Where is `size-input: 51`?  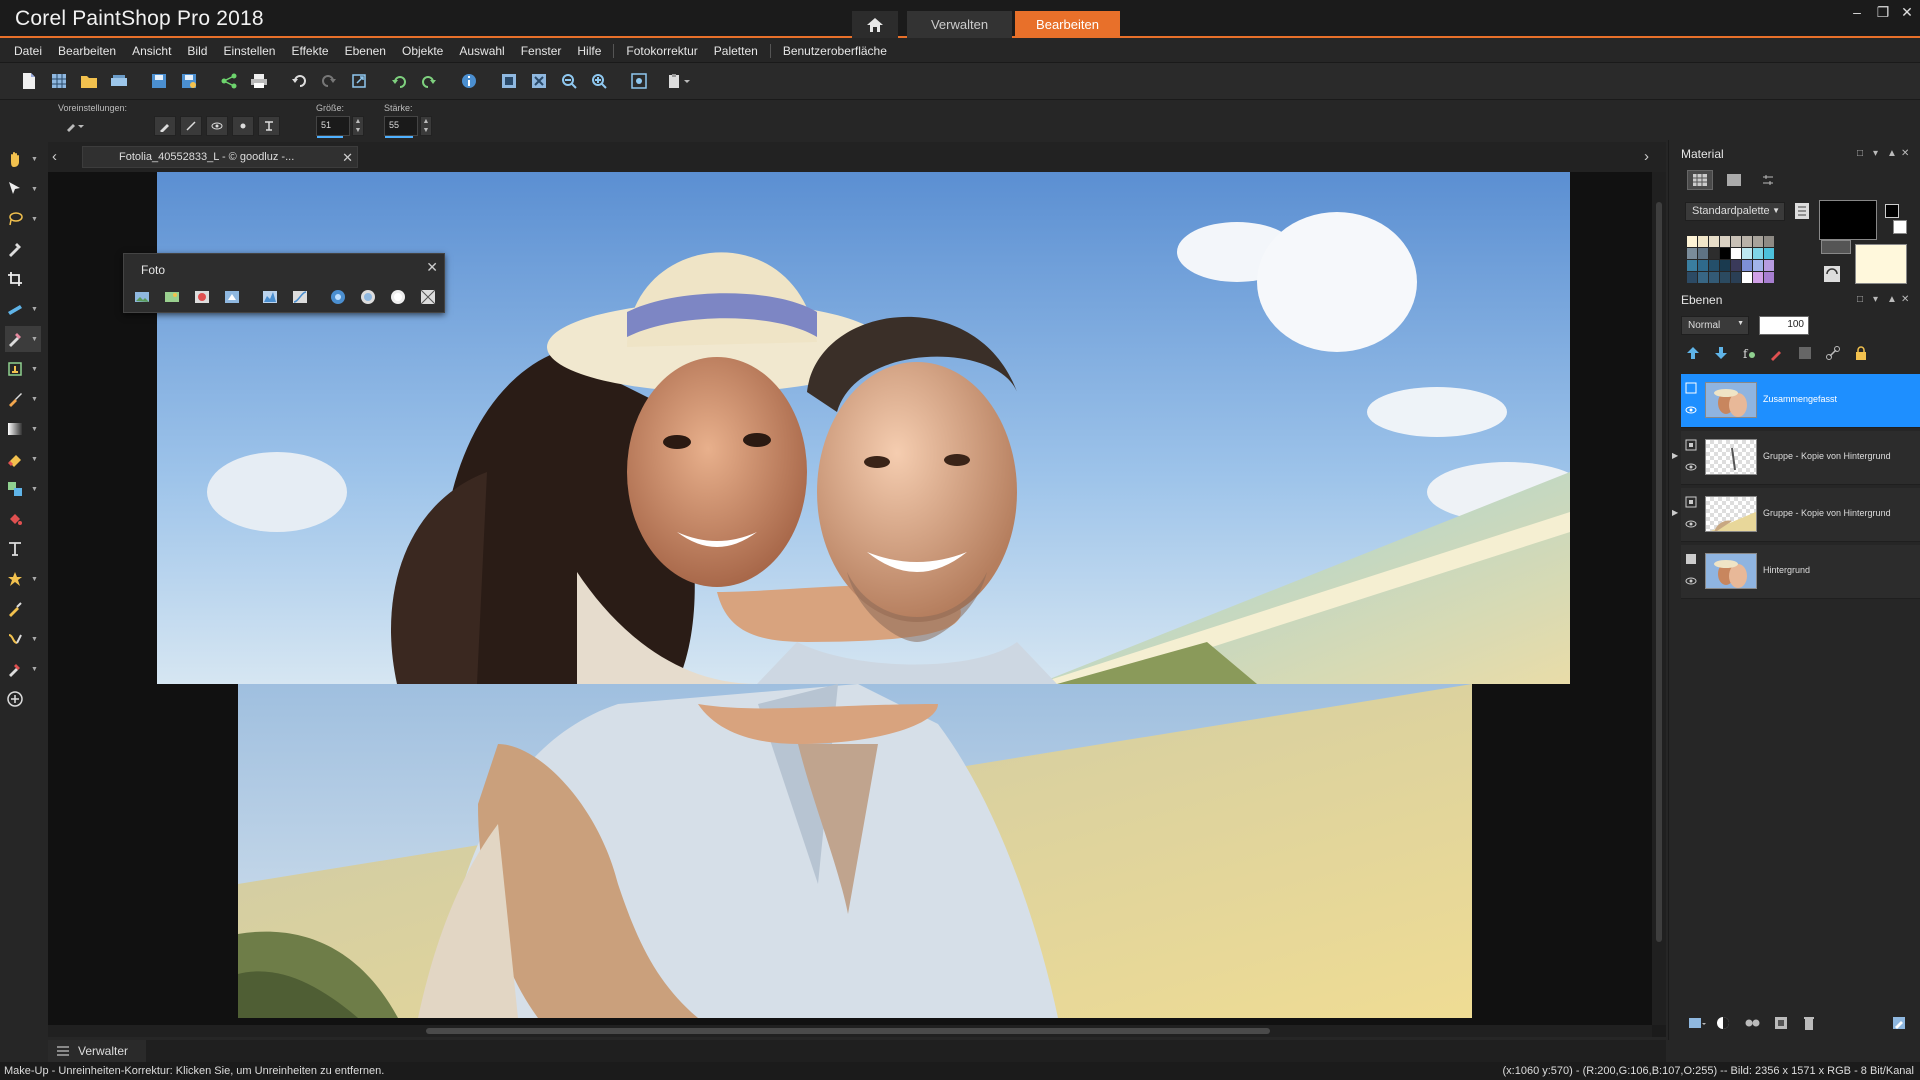
size-input: 51 is located at coordinates (333, 127).